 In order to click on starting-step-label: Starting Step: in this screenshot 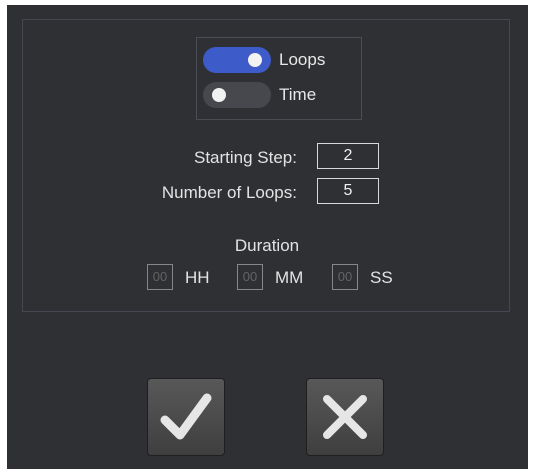, I will do `click(245, 157)`.